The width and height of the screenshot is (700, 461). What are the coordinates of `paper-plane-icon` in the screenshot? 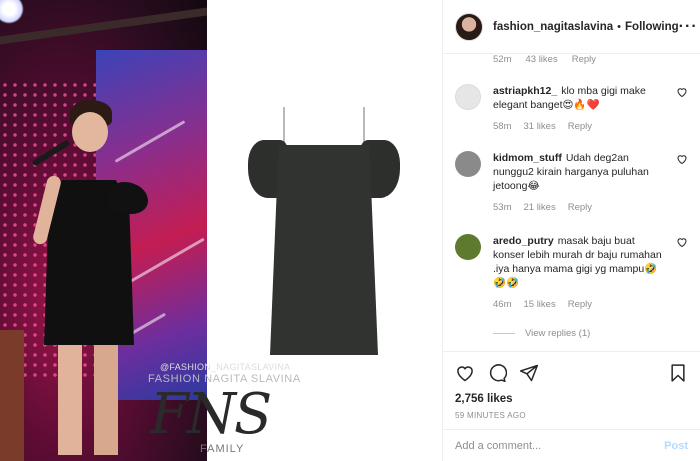 It's located at (529, 373).